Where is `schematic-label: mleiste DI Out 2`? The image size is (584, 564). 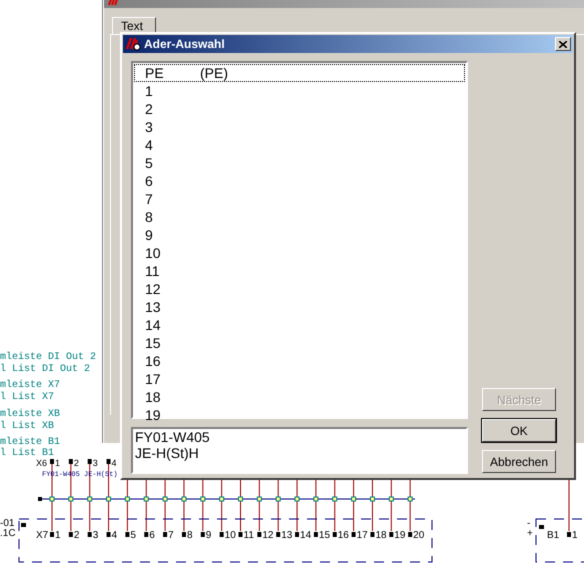
schematic-label: mleiste DI Out 2 is located at coordinates (48, 357).